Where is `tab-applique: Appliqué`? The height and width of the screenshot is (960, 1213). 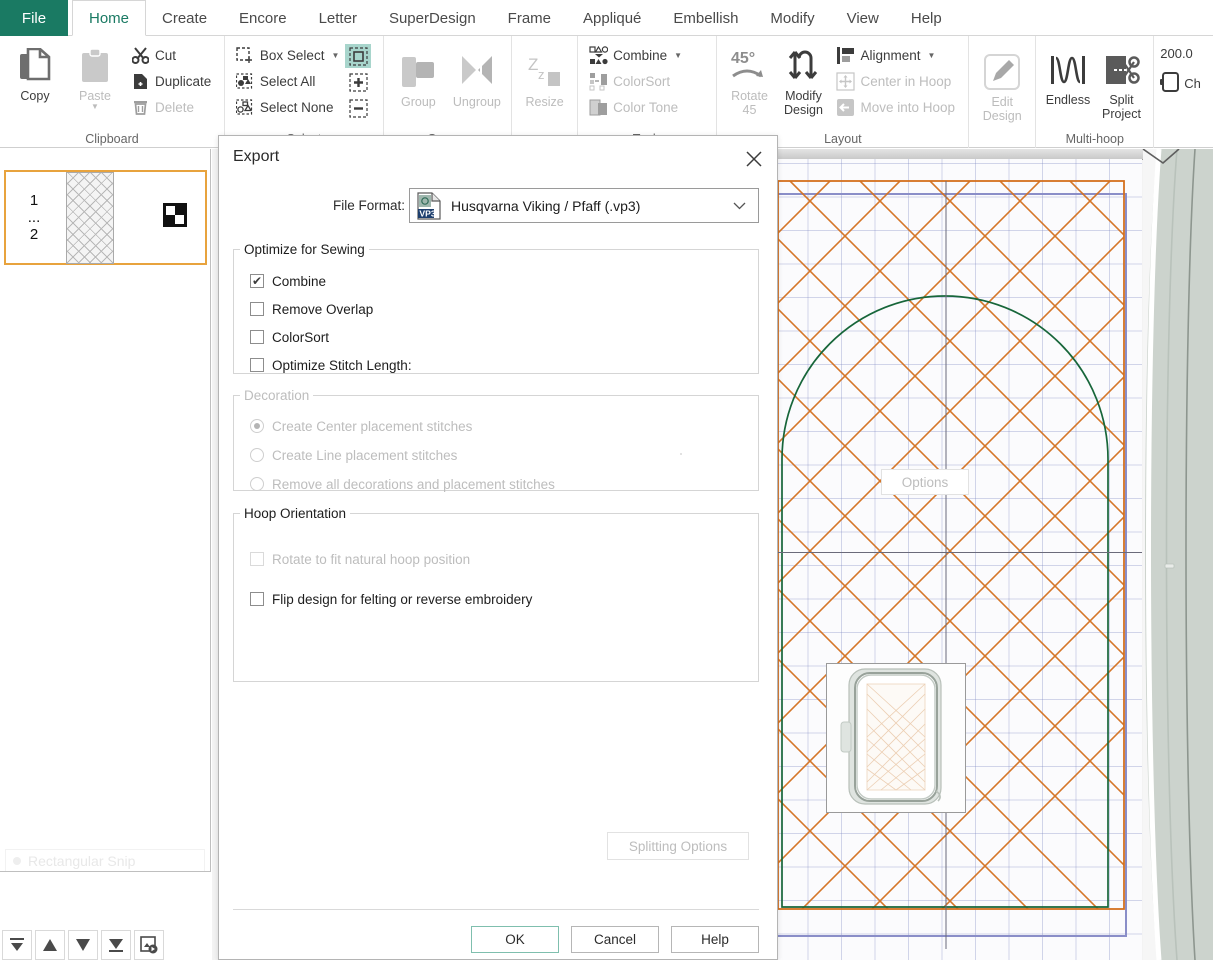 tab-applique: Appliqué is located at coordinates (612, 18).